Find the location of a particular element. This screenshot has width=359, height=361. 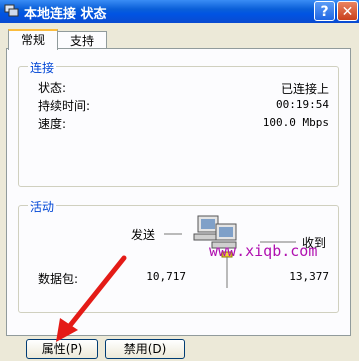

activity-legend: 活动 is located at coordinates (42, 206).